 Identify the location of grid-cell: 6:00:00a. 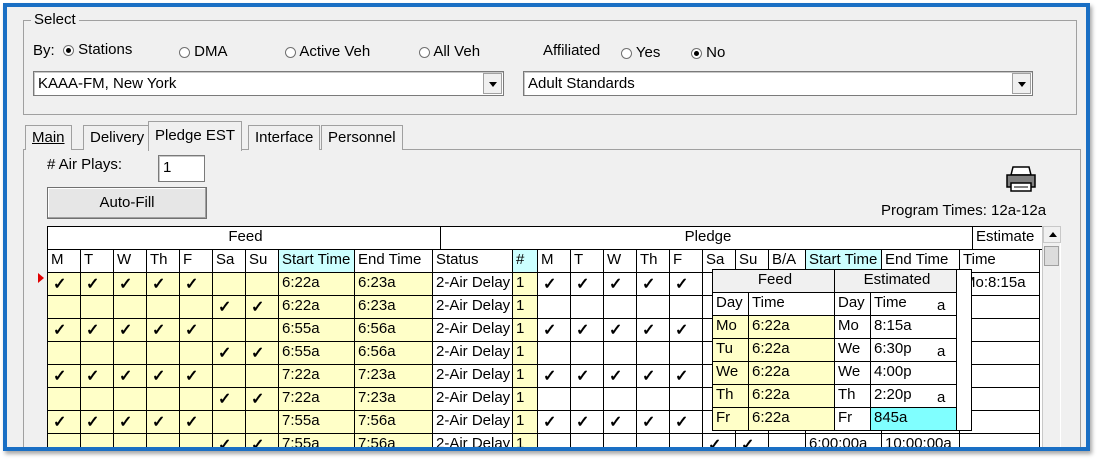
(844, 440).